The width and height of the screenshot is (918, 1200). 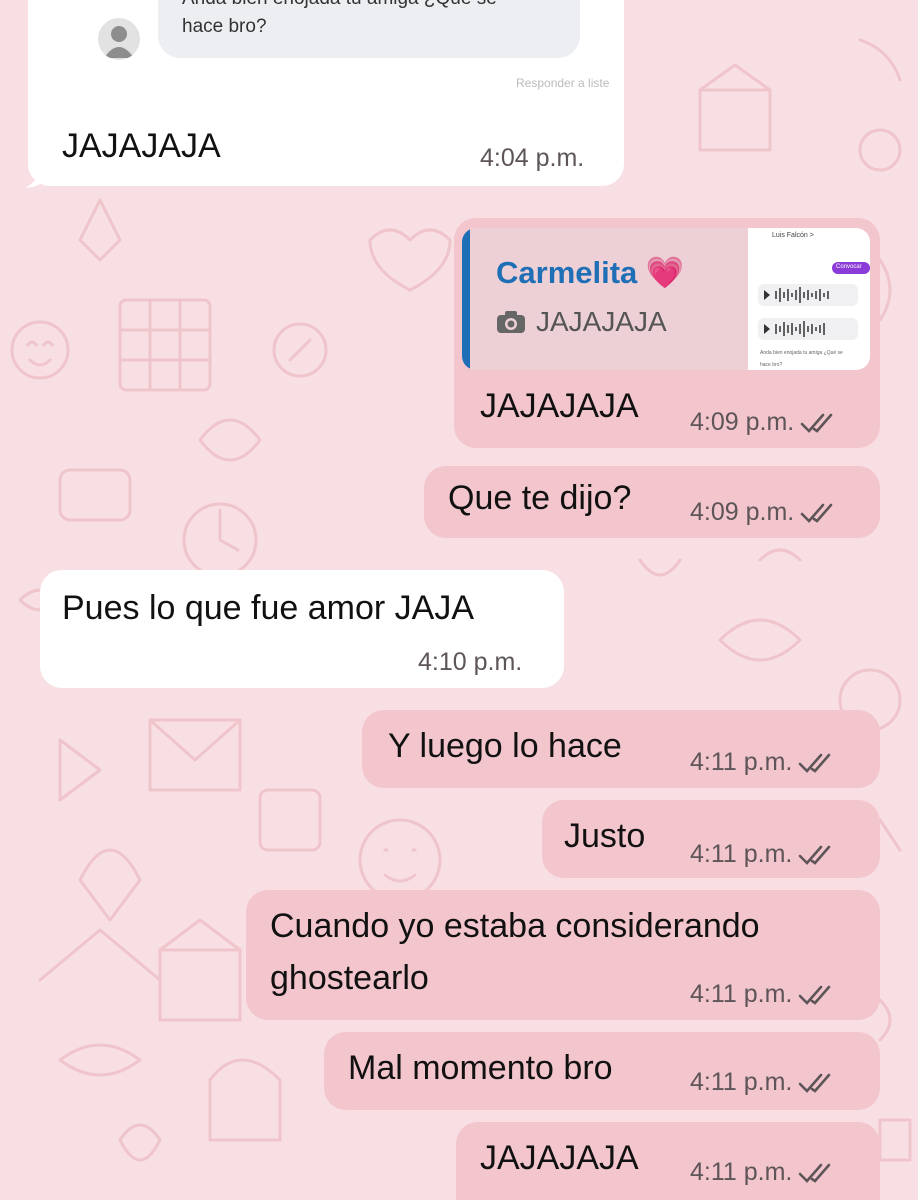 I want to click on message-time: 4:04 p.m., so click(x=532, y=158).